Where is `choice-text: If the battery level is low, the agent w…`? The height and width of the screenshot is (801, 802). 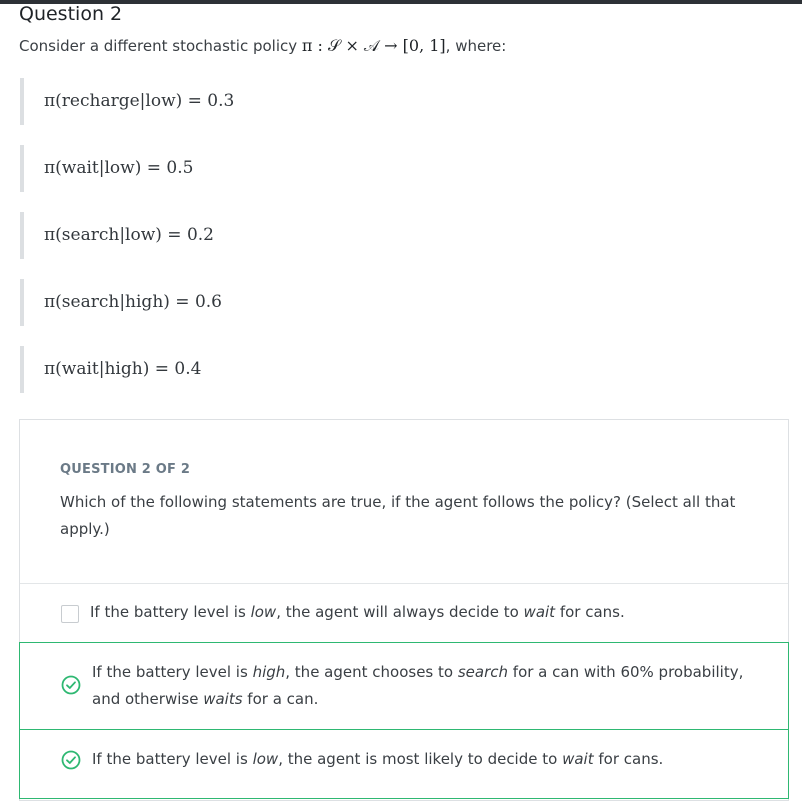 choice-text: If the battery level is low, the agent w… is located at coordinates (357, 612).